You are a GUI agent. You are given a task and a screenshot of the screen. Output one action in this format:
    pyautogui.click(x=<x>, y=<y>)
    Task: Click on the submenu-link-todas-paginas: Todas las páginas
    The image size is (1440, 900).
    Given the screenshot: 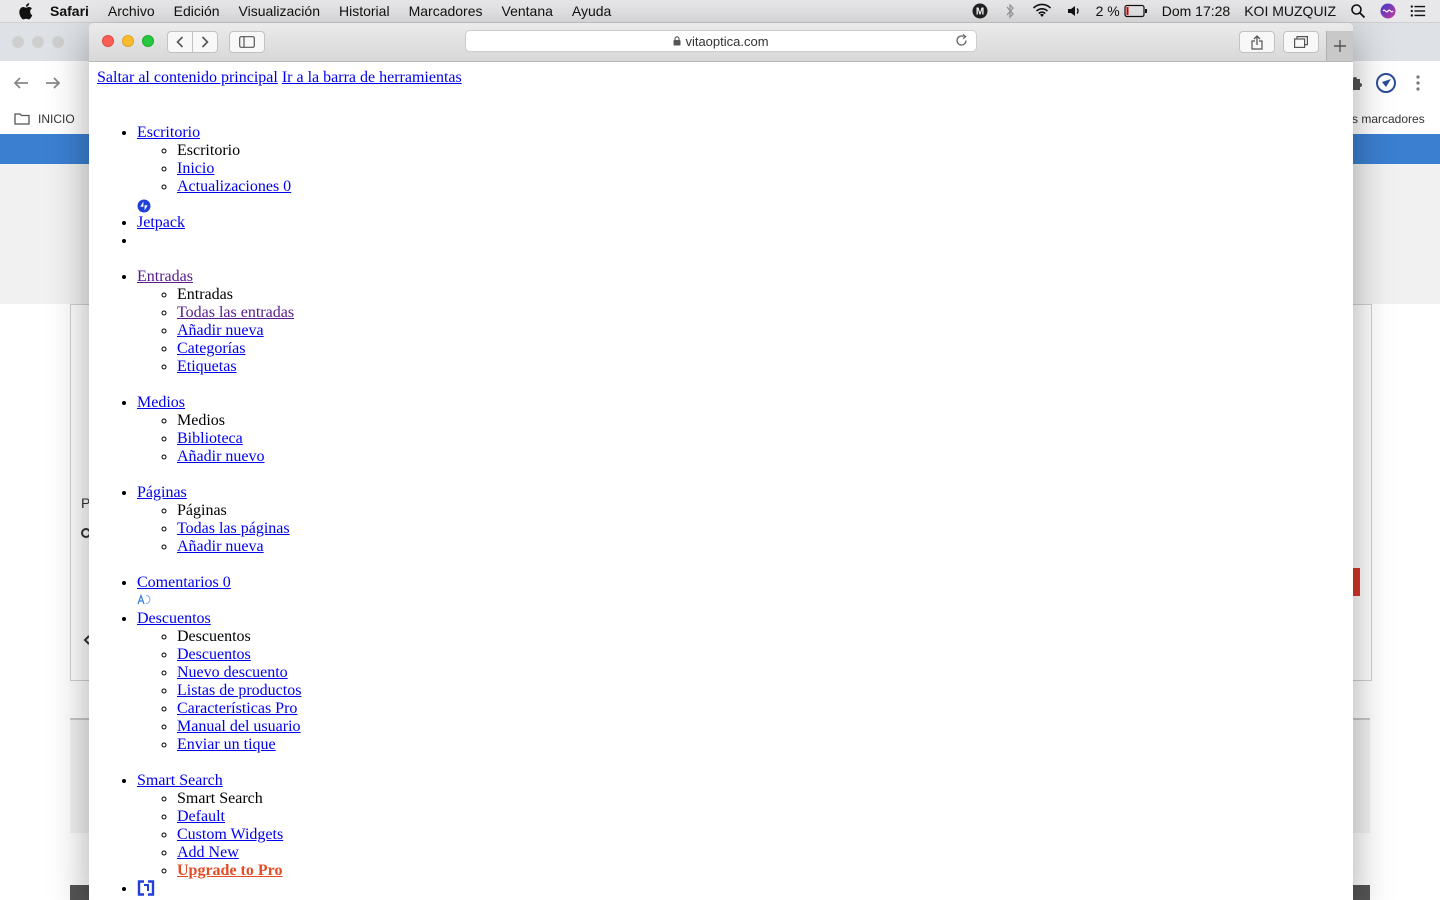 What is the action you would take?
    pyautogui.click(x=233, y=528)
    